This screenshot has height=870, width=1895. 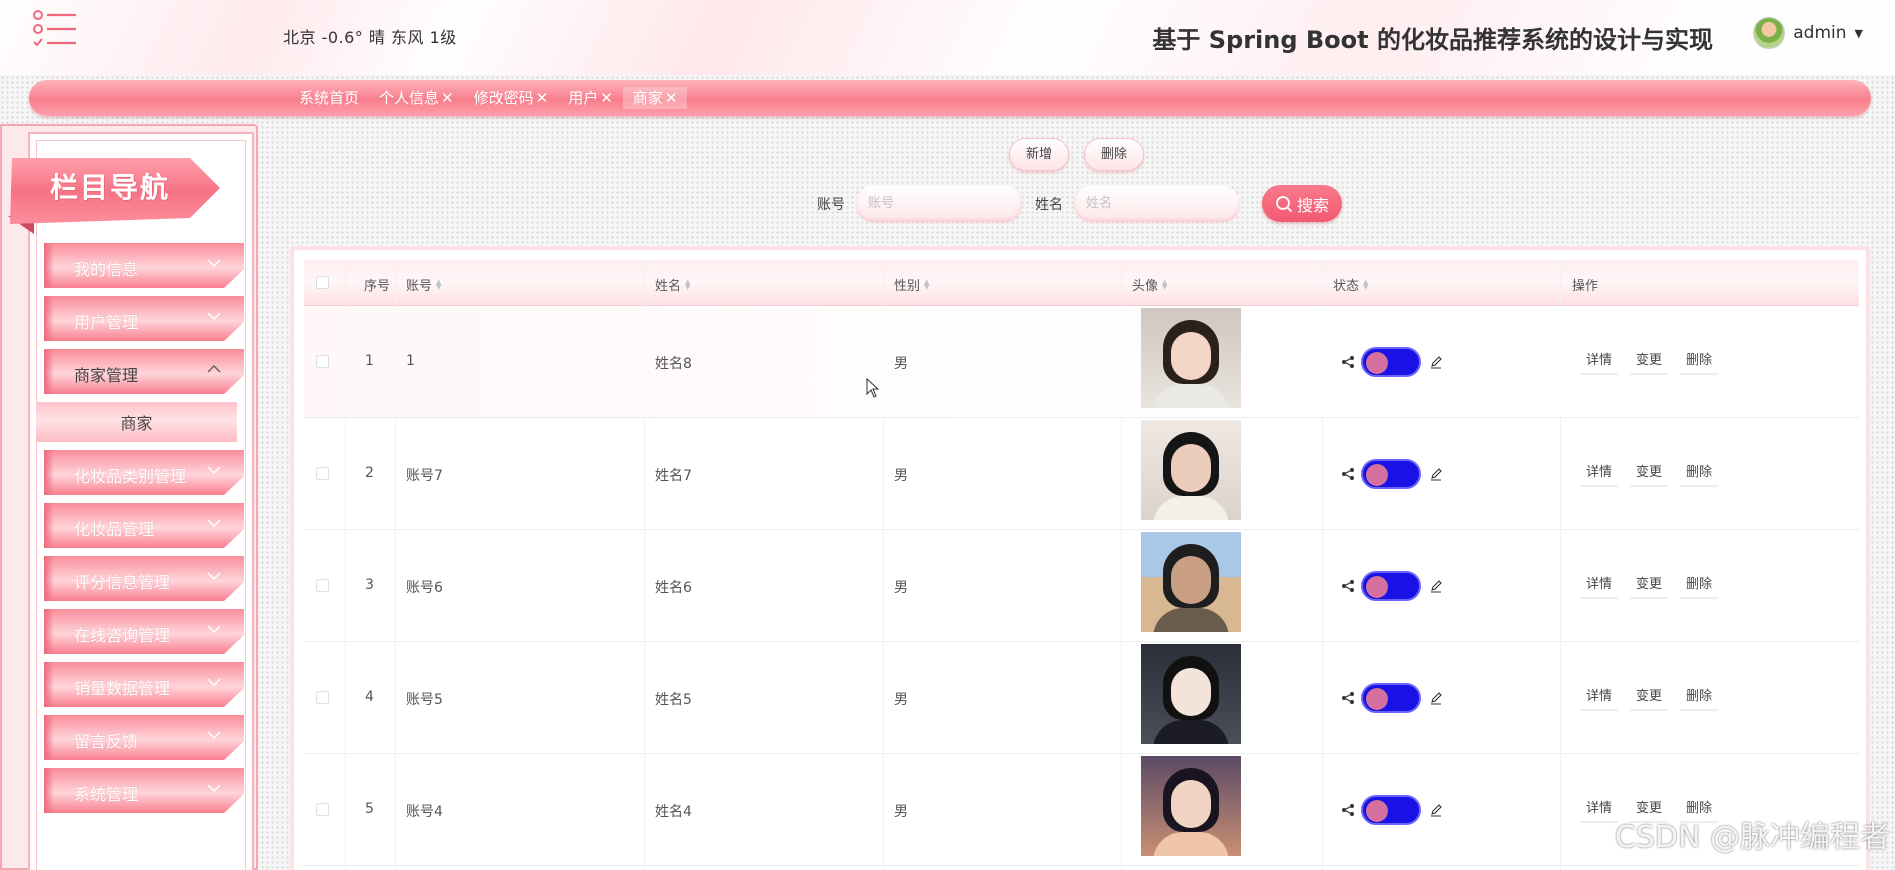 I want to click on sidebar-item-label: 化妆品类别管理, so click(x=130, y=476).